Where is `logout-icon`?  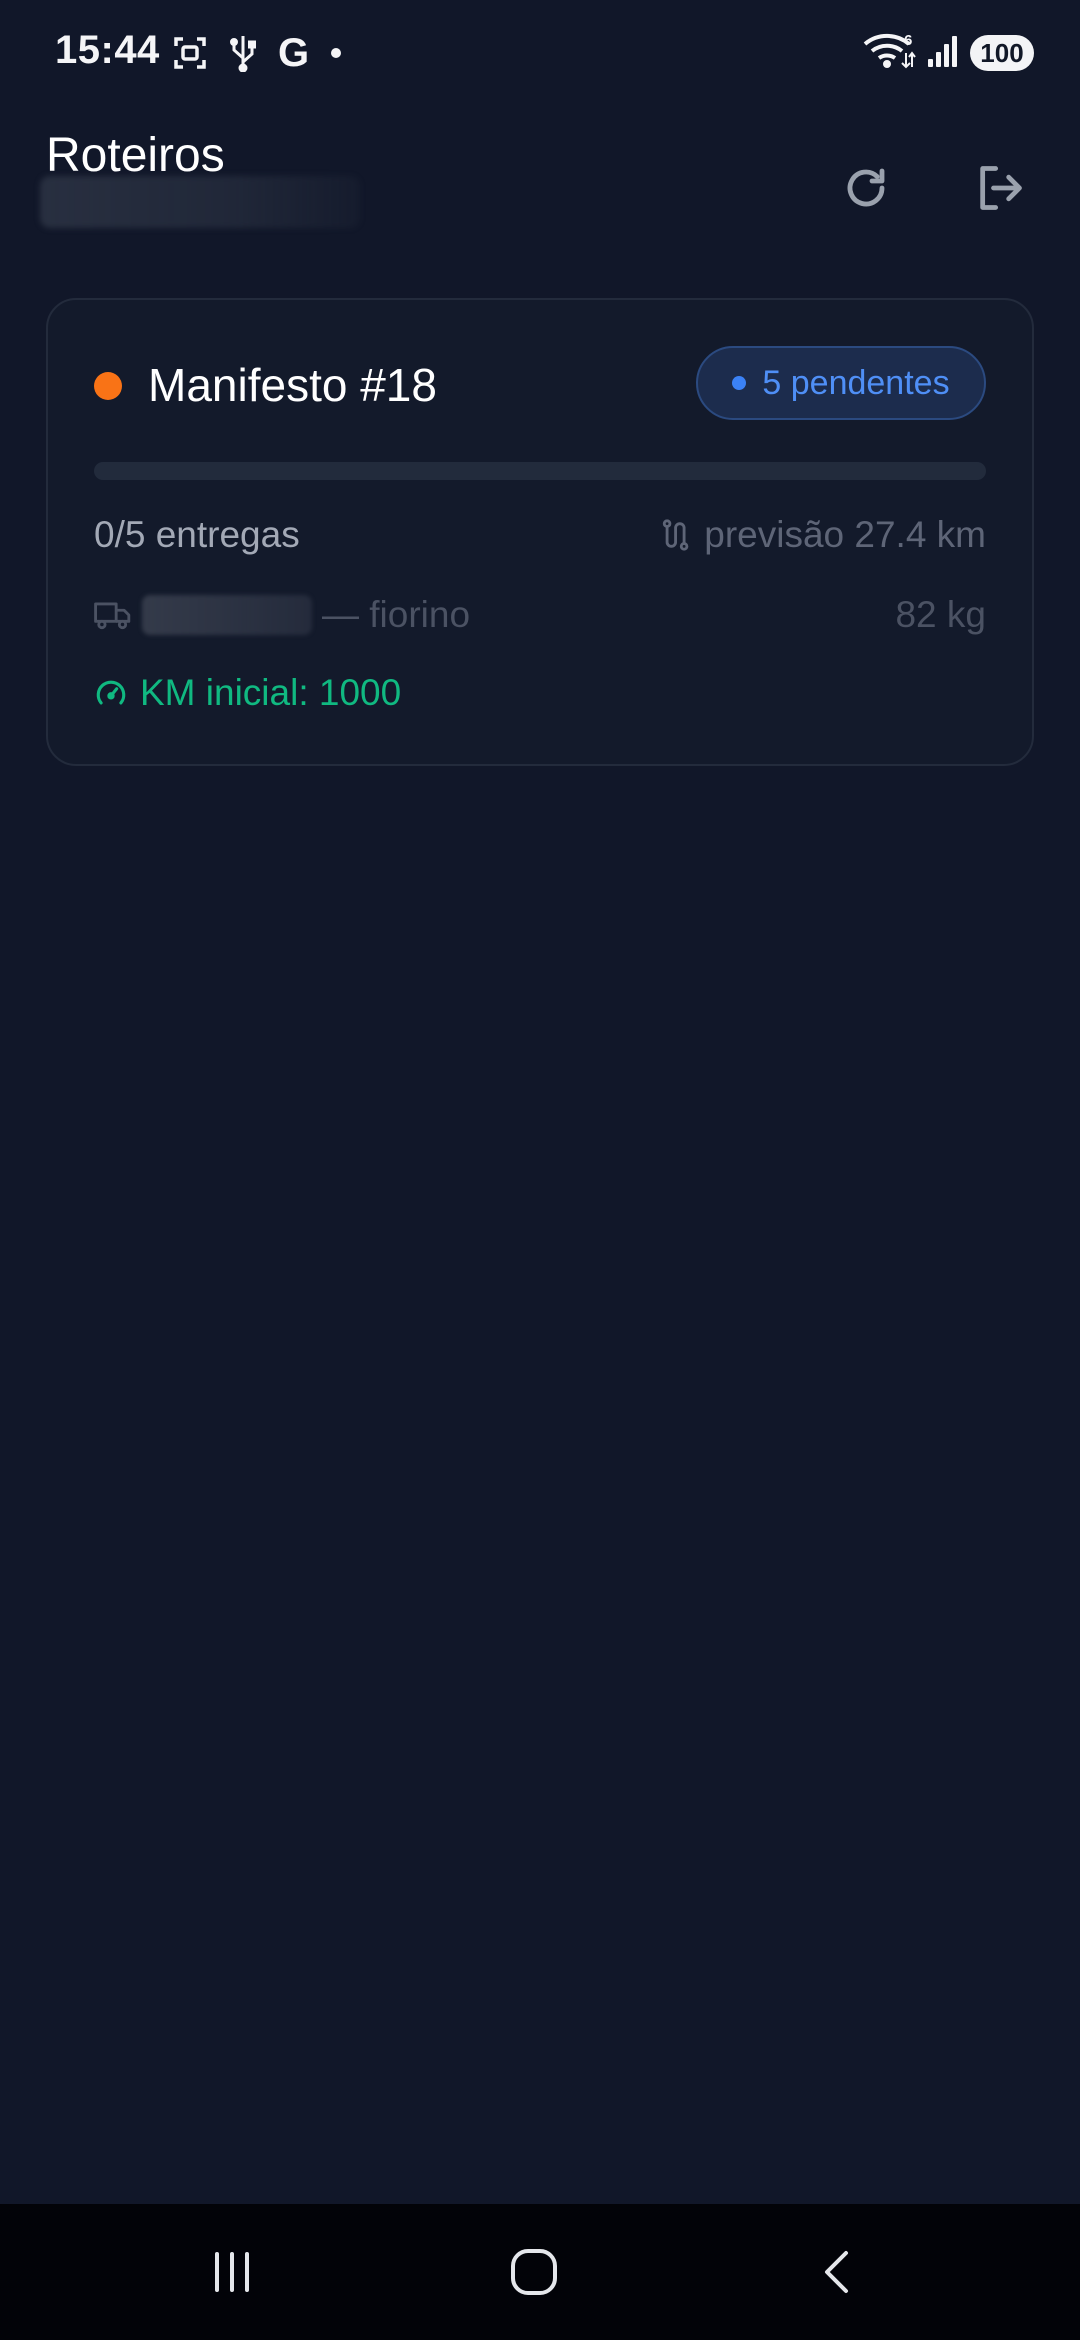
logout-icon is located at coordinates (1001, 188).